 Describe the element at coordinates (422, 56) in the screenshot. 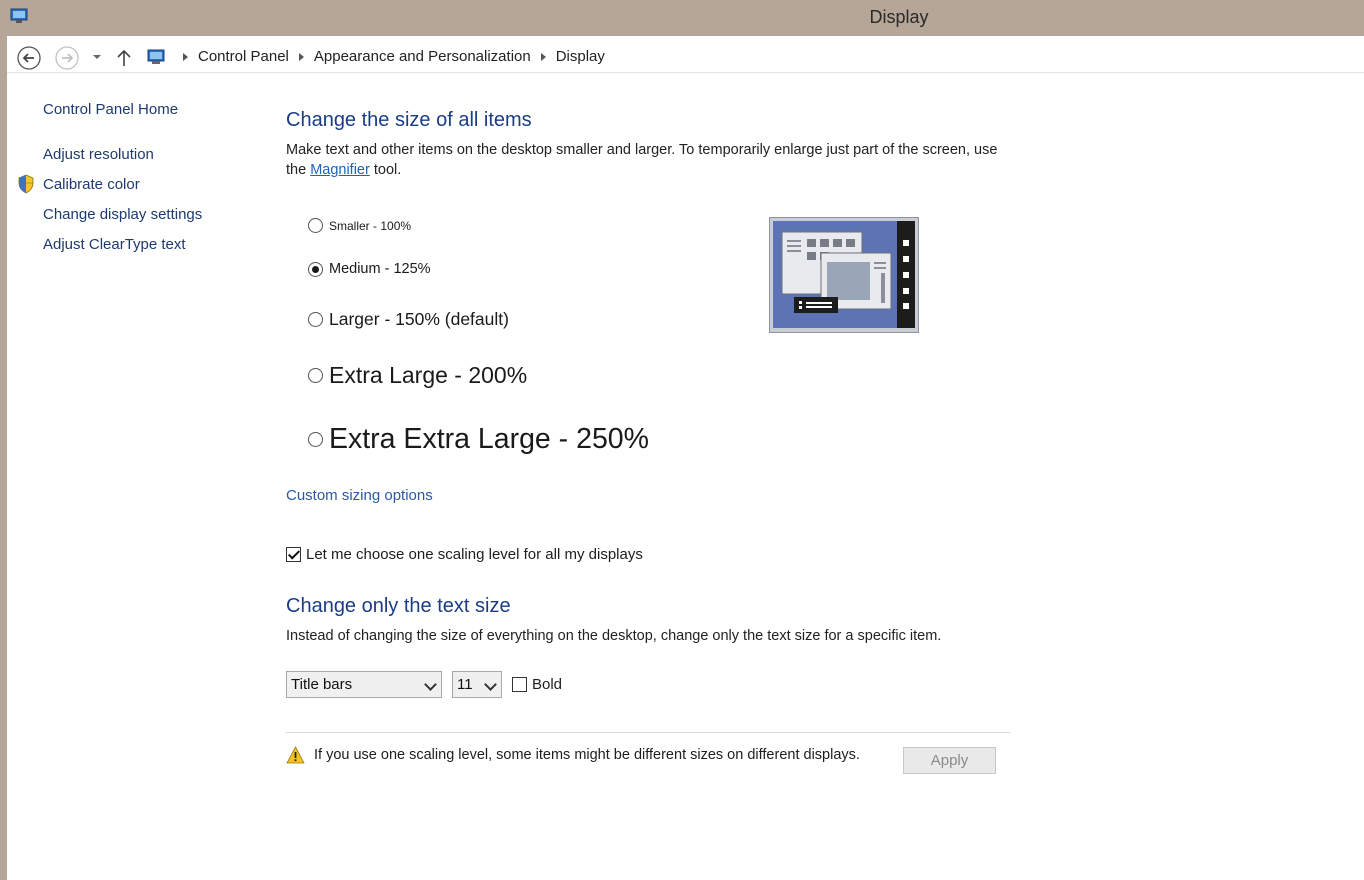

I see `breadcrumb-appearance: Appearance and Personalization` at that location.